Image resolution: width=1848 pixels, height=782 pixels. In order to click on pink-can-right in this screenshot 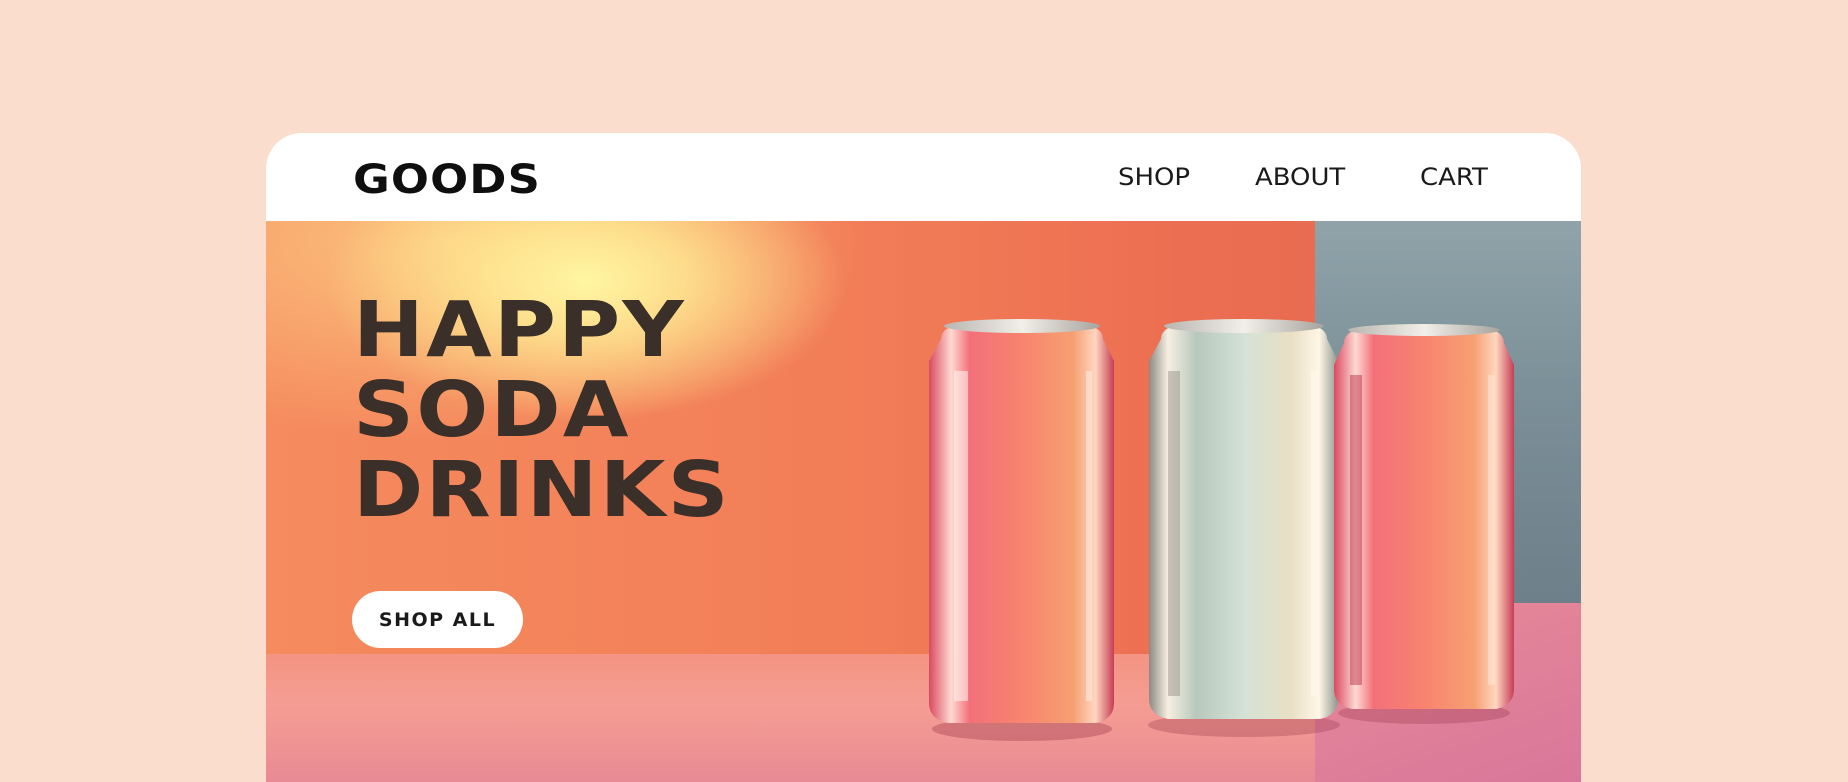, I will do `click(1424, 516)`.